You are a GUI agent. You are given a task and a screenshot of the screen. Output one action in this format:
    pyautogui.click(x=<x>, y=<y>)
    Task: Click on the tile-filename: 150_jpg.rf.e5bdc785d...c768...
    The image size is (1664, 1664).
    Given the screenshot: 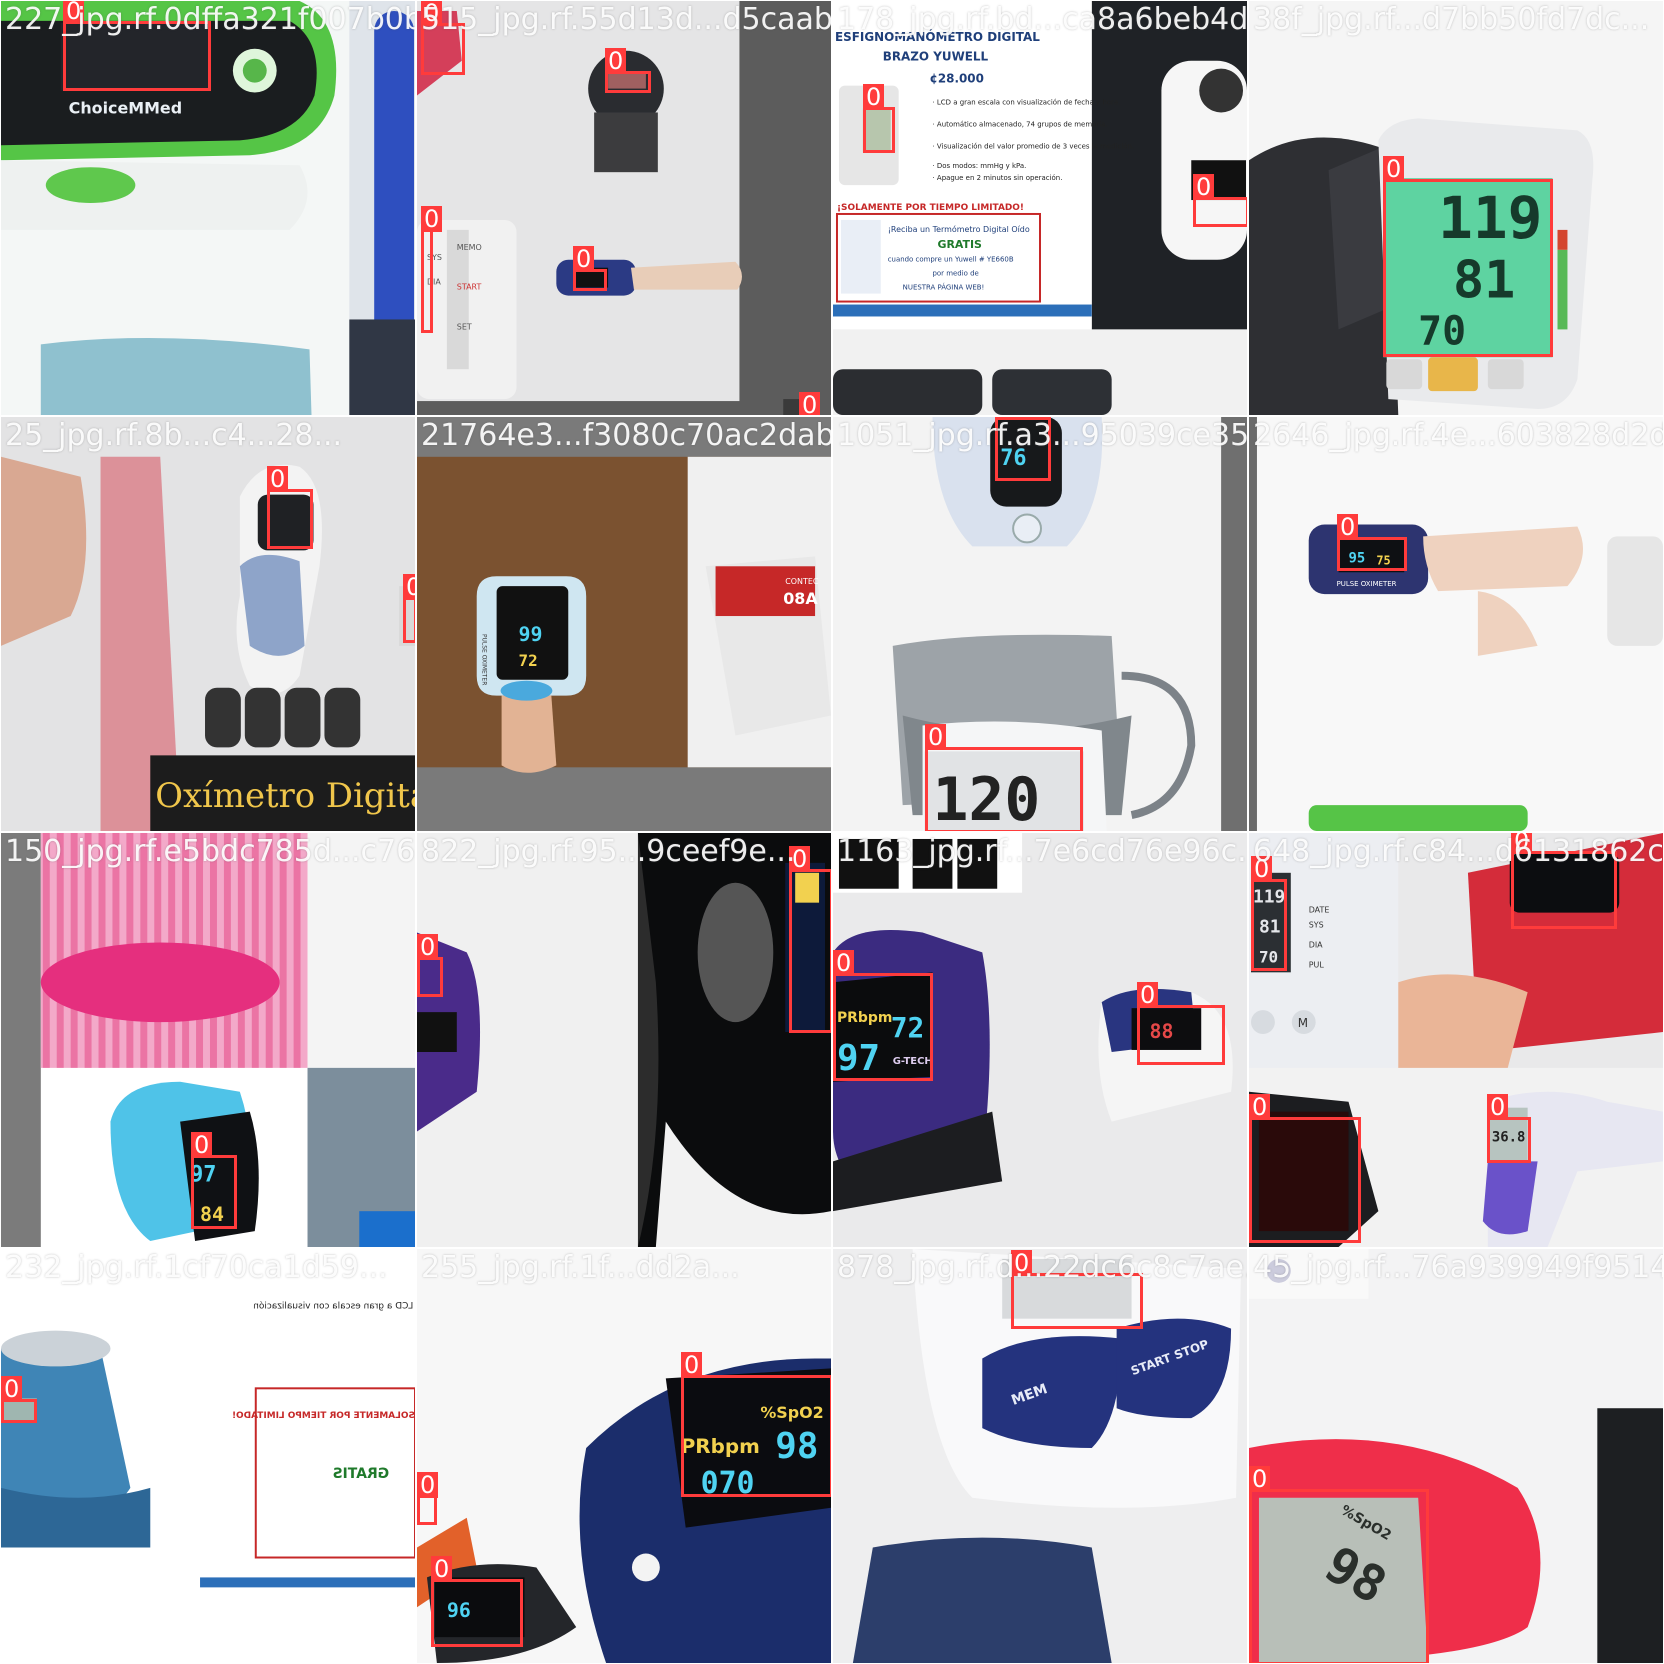 What is the action you would take?
    pyautogui.click(x=210, y=851)
    